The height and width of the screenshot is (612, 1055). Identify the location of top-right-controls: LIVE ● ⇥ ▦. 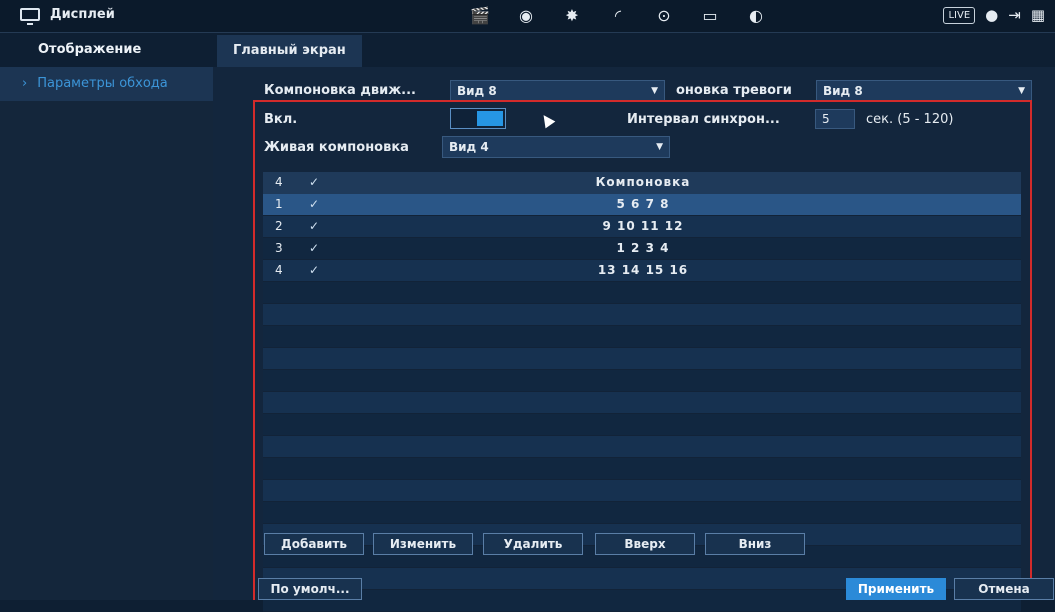
(994, 15).